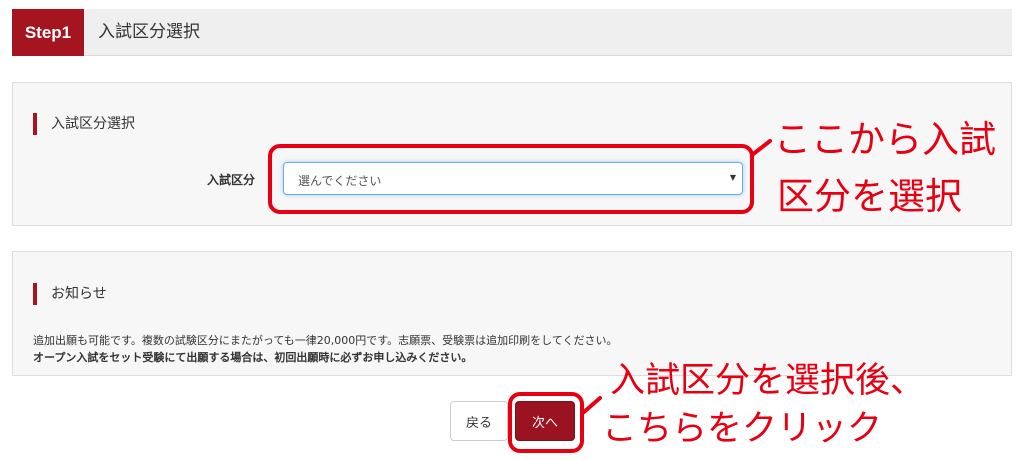 This screenshot has width=1024, height=460. I want to click on selection-heading: 入試区分選択, so click(84, 124).